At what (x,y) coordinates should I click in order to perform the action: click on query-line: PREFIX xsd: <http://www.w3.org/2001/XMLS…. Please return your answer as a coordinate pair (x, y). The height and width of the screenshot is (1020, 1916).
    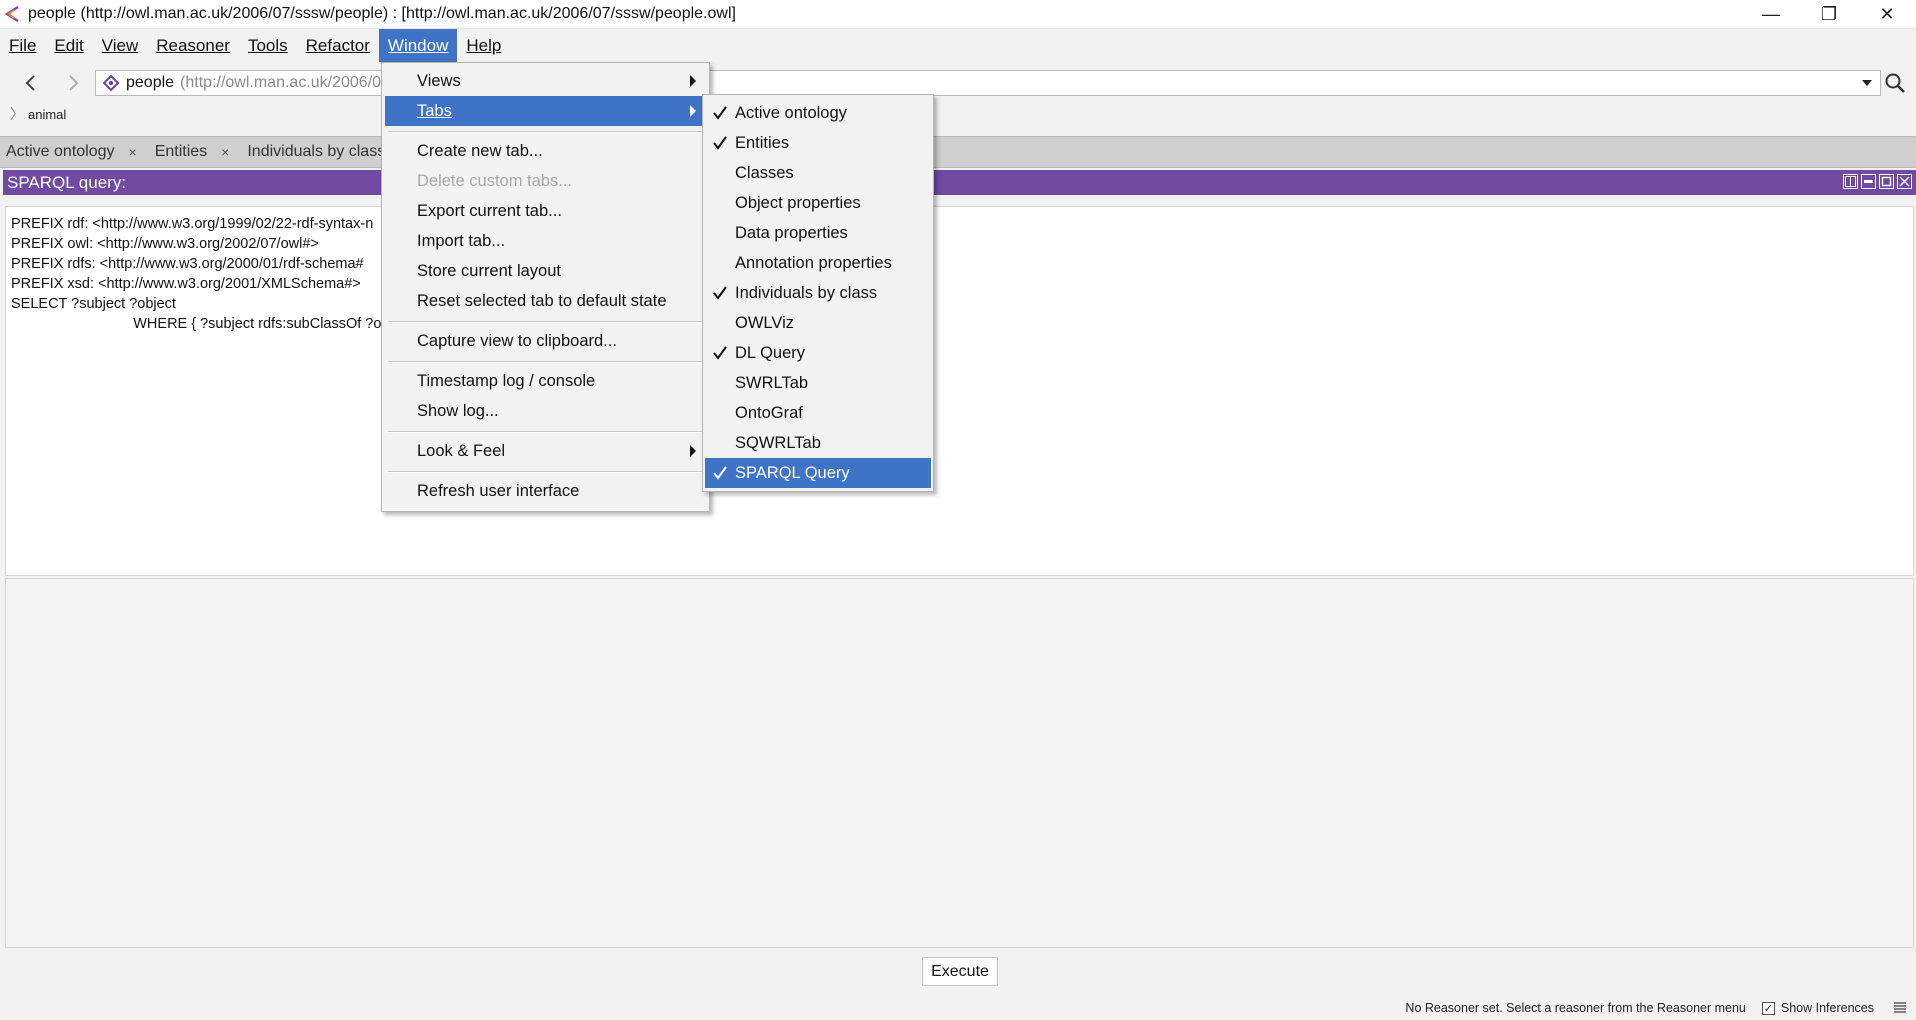
    Looking at the image, I should click on (186, 284).